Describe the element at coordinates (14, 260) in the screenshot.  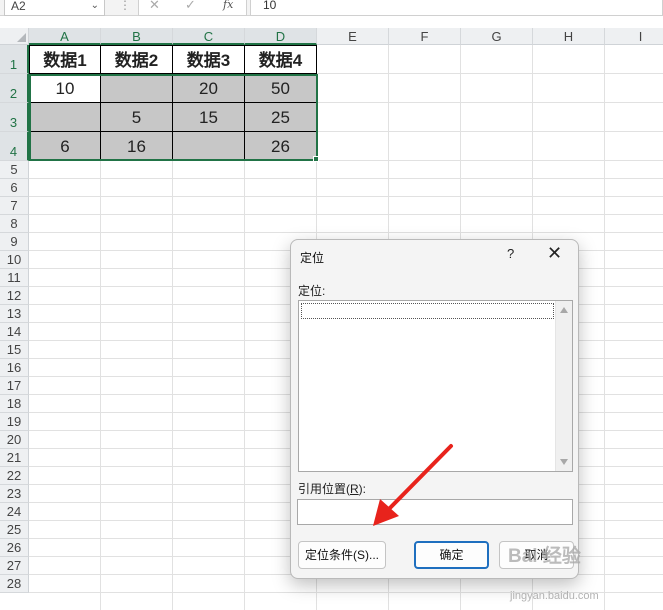
I see `row-header: 10` at that location.